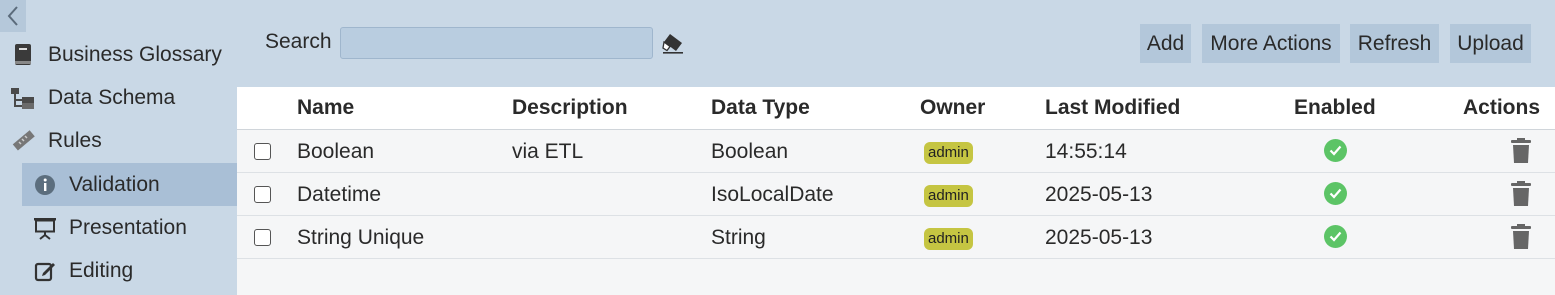 The height and width of the screenshot is (295, 1555). What do you see at coordinates (298, 41) in the screenshot?
I see `search-label: Search` at bounding box center [298, 41].